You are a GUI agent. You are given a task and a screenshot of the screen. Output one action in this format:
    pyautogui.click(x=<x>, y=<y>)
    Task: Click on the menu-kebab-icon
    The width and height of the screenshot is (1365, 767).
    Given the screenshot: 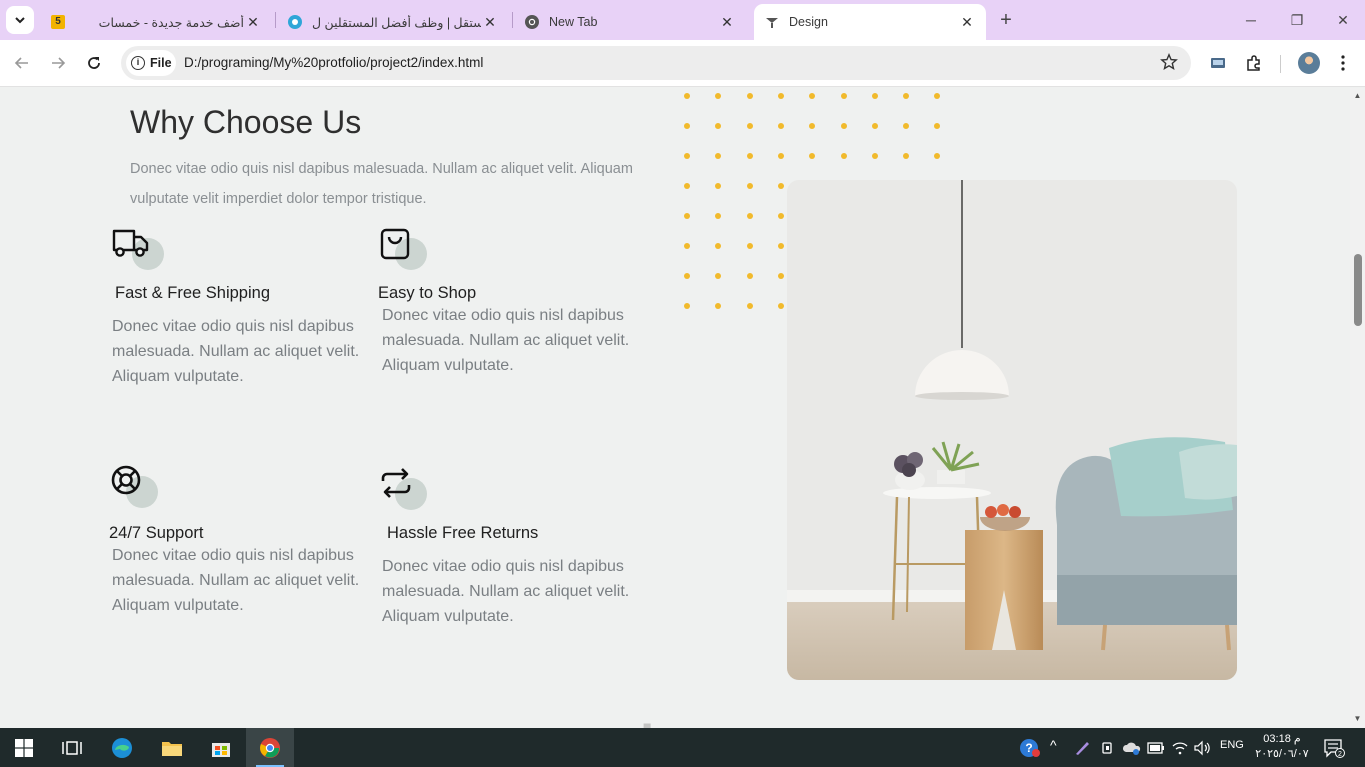 What is the action you would take?
    pyautogui.click(x=1343, y=63)
    